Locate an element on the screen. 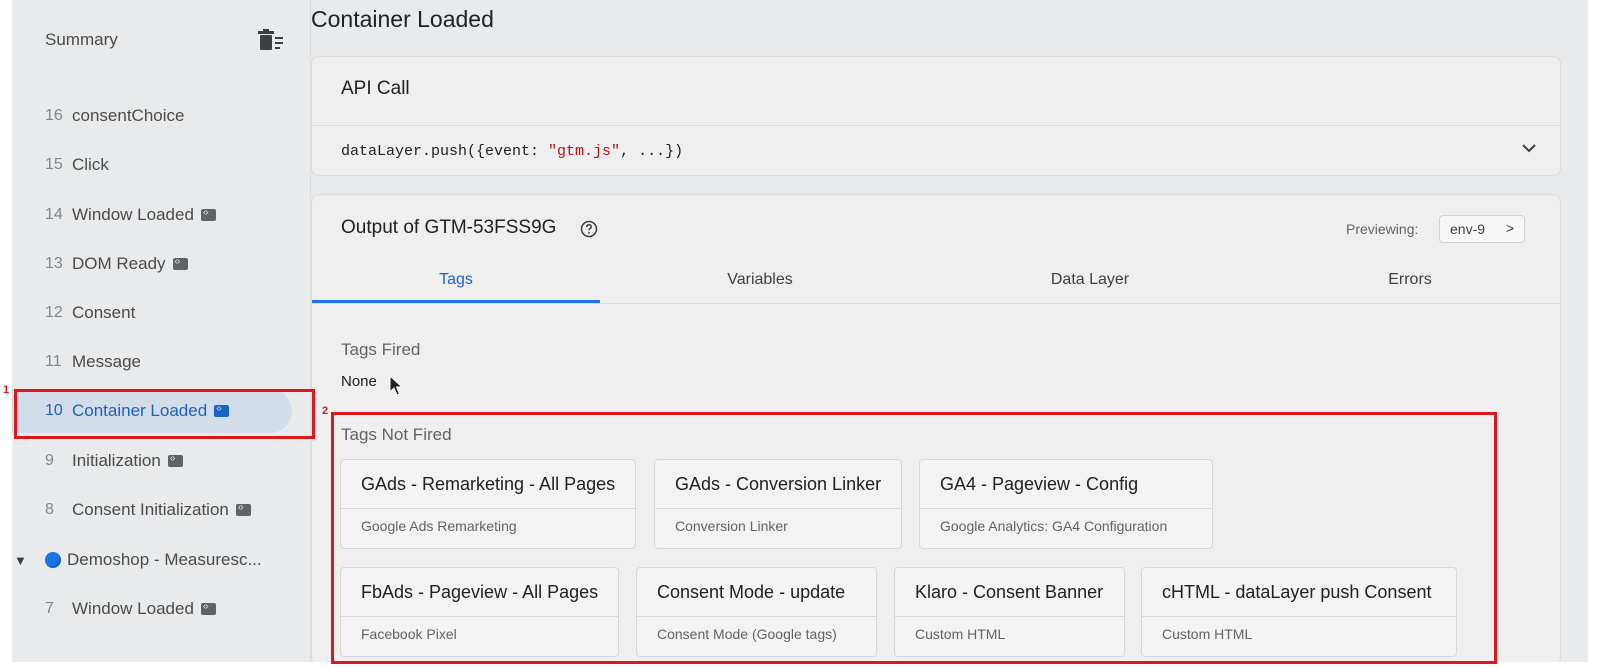 The height and width of the screenshot is (668, 1600). tab-errors: Errors is located at coordinates (1410, 280).